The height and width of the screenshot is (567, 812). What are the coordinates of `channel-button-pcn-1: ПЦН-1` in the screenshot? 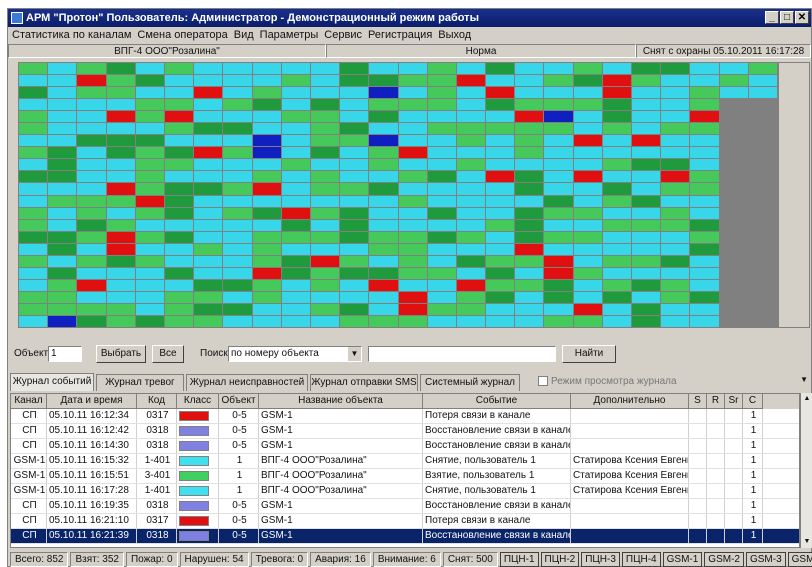 It's located at (519, 559).